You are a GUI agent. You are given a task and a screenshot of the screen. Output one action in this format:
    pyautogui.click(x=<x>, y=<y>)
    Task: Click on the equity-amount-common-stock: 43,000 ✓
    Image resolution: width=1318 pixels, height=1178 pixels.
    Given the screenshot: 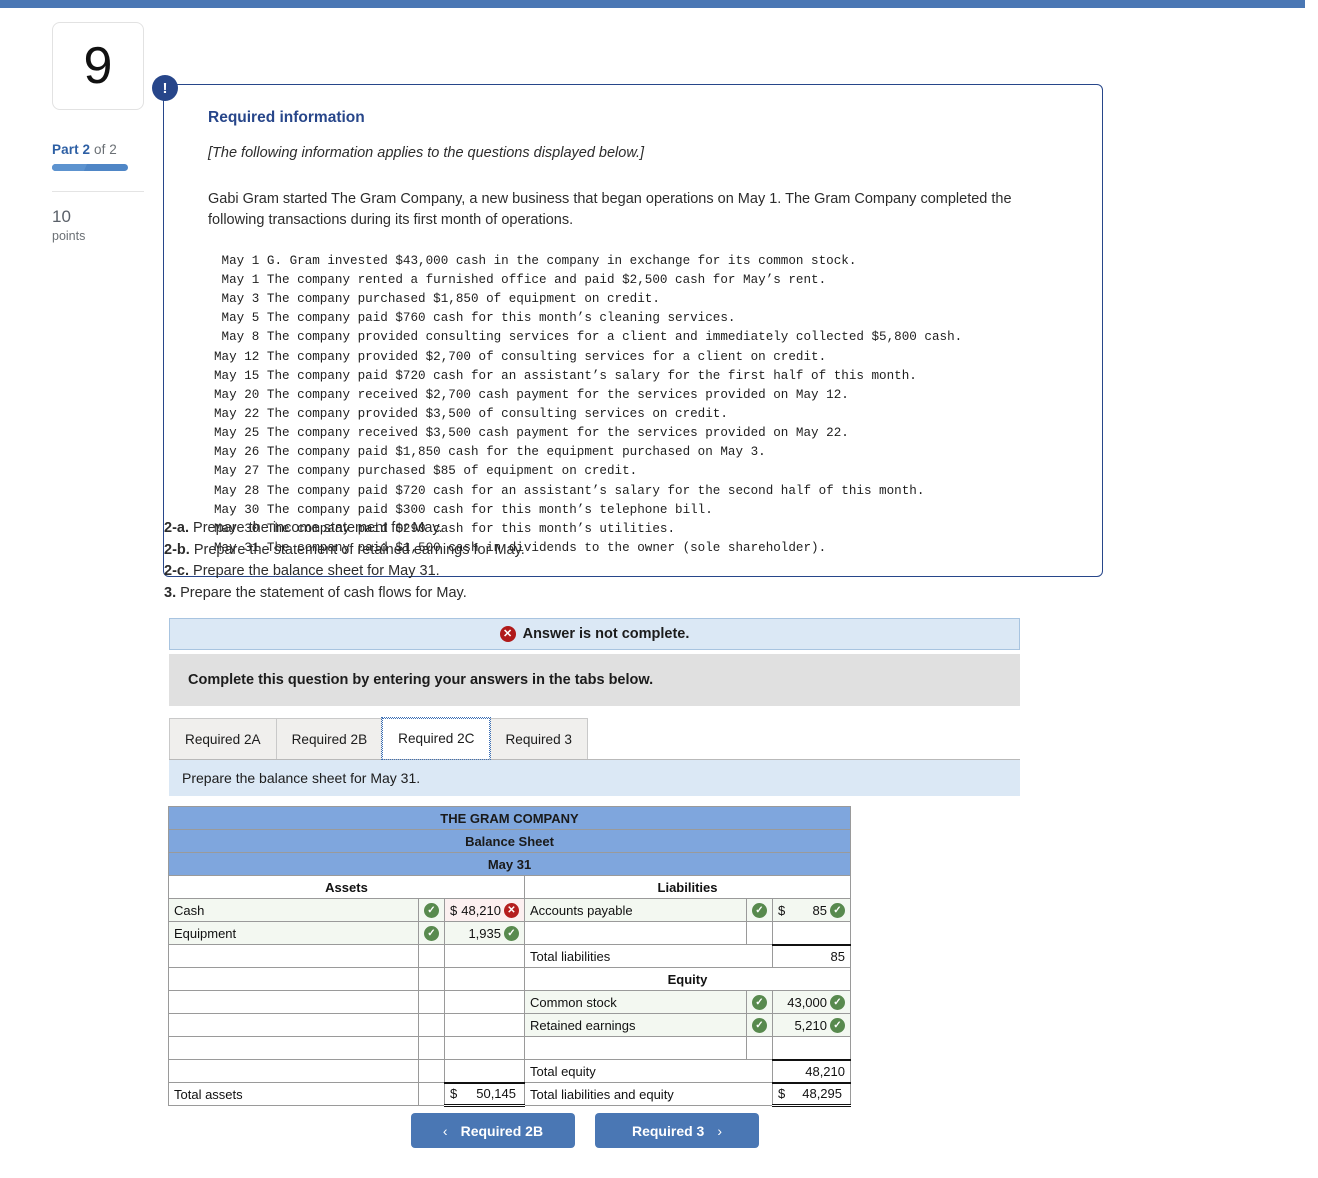 What is the action you would take?
    pyautogui.click(x=811, y=1002)
    